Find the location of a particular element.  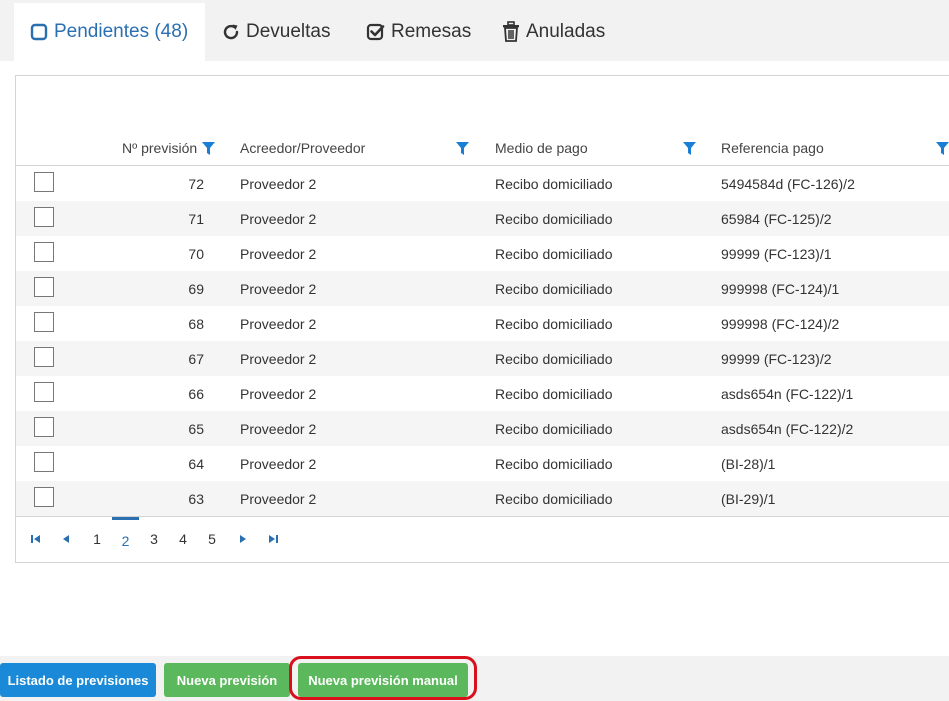

page-link-1: 1 is located at coordinates (97, 539).